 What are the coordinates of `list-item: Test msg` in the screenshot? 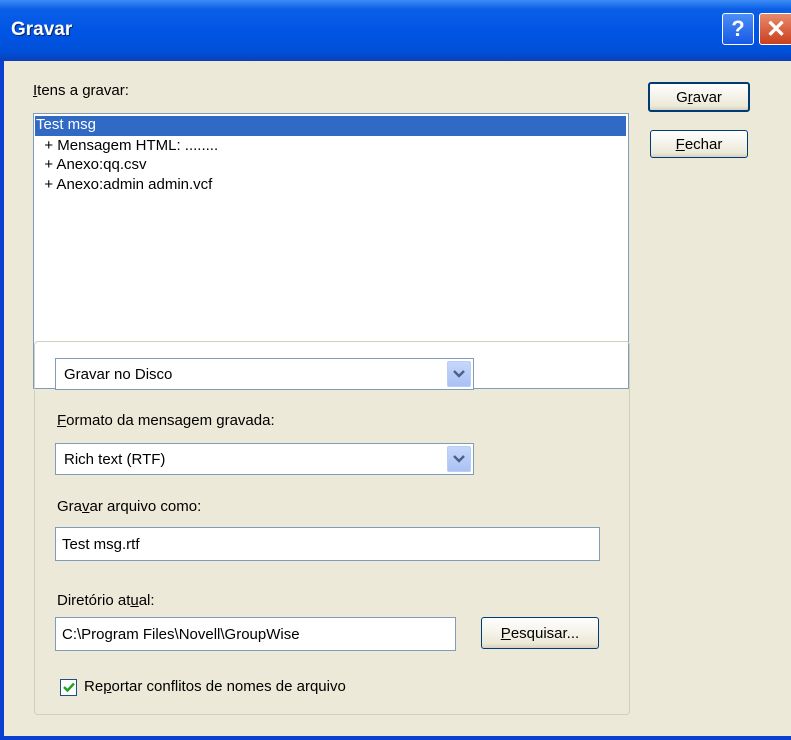 It's located at (330, 126).